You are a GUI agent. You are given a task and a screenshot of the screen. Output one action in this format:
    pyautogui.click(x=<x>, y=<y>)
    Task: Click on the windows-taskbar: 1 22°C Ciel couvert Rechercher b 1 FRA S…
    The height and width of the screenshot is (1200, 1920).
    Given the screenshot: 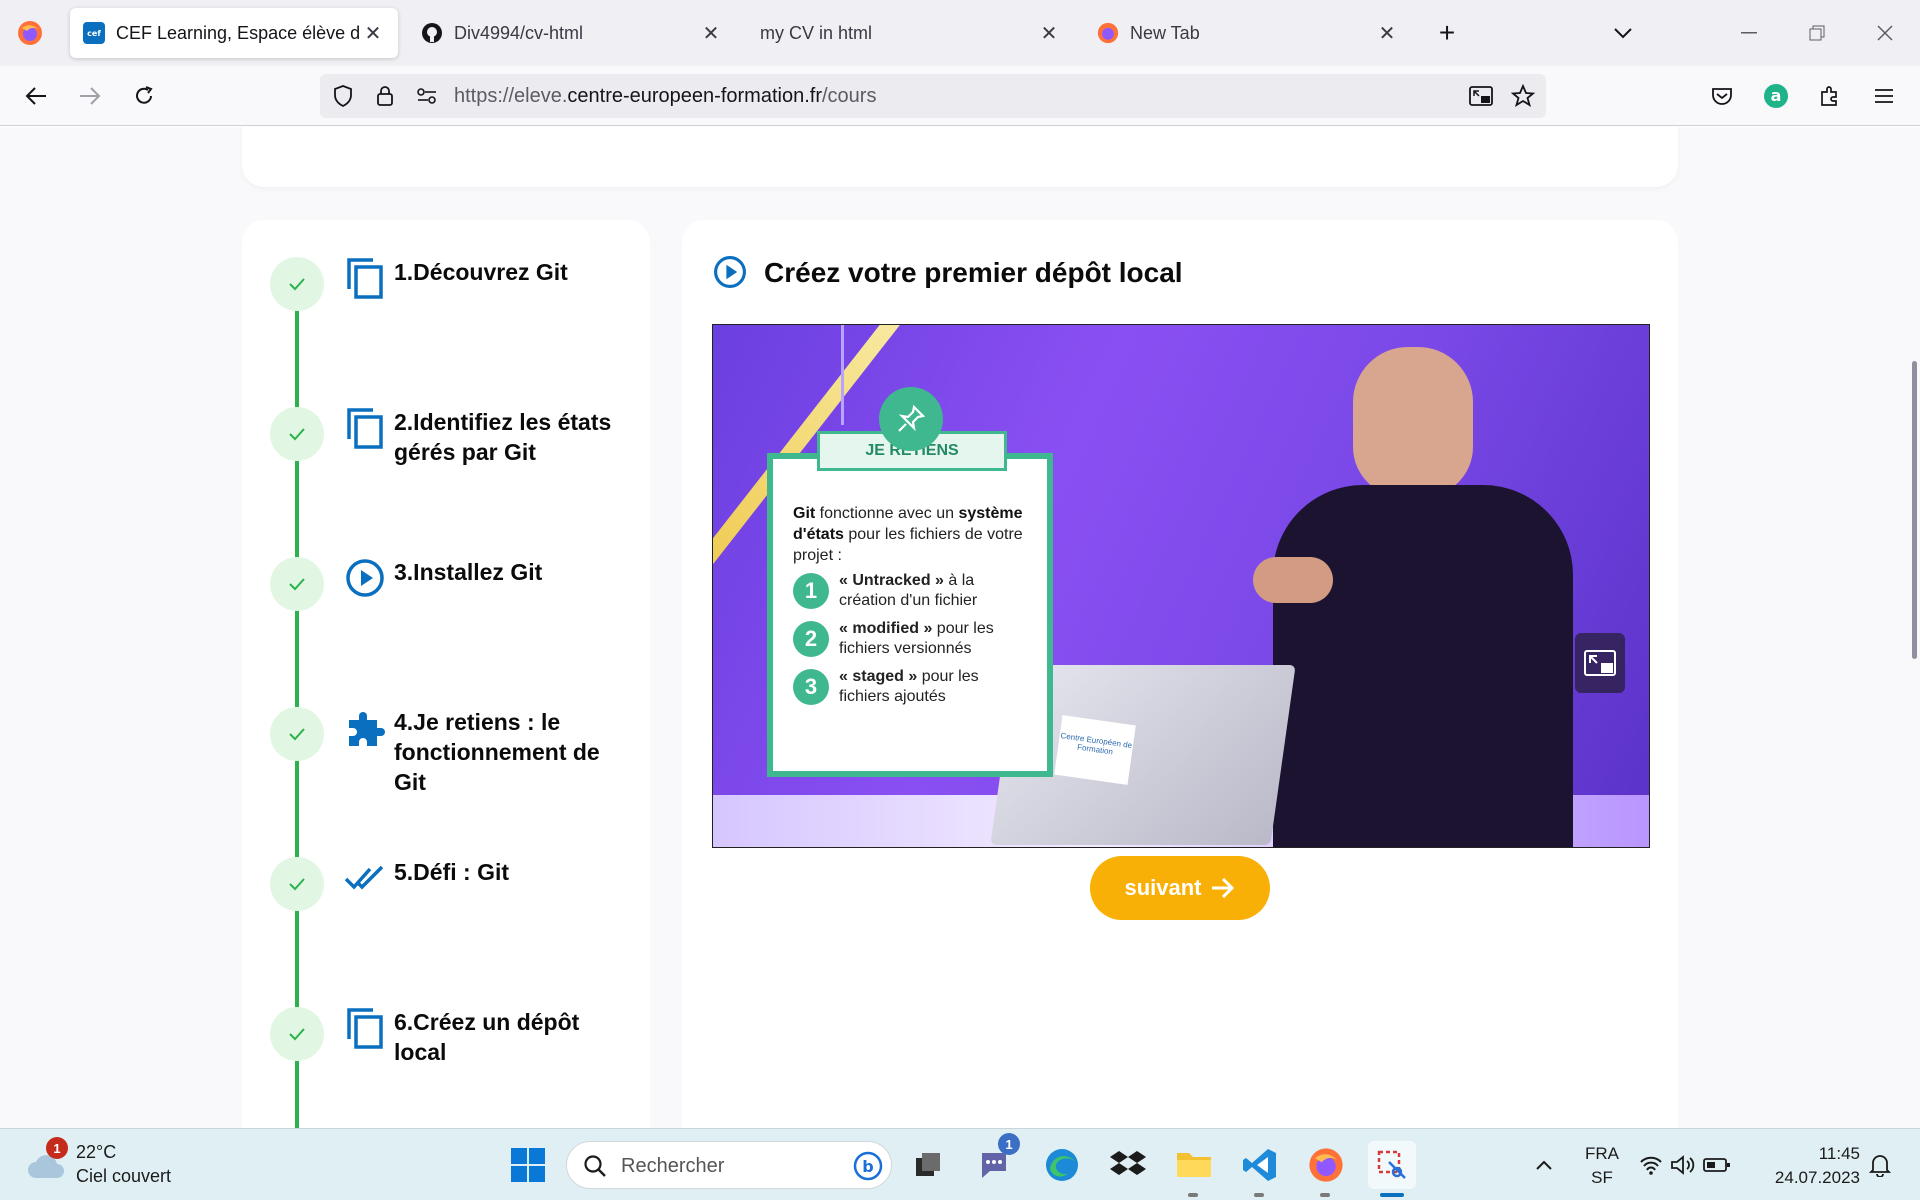 What is the action you would take?
    pyautogui.click(x=960, y=1164)
    